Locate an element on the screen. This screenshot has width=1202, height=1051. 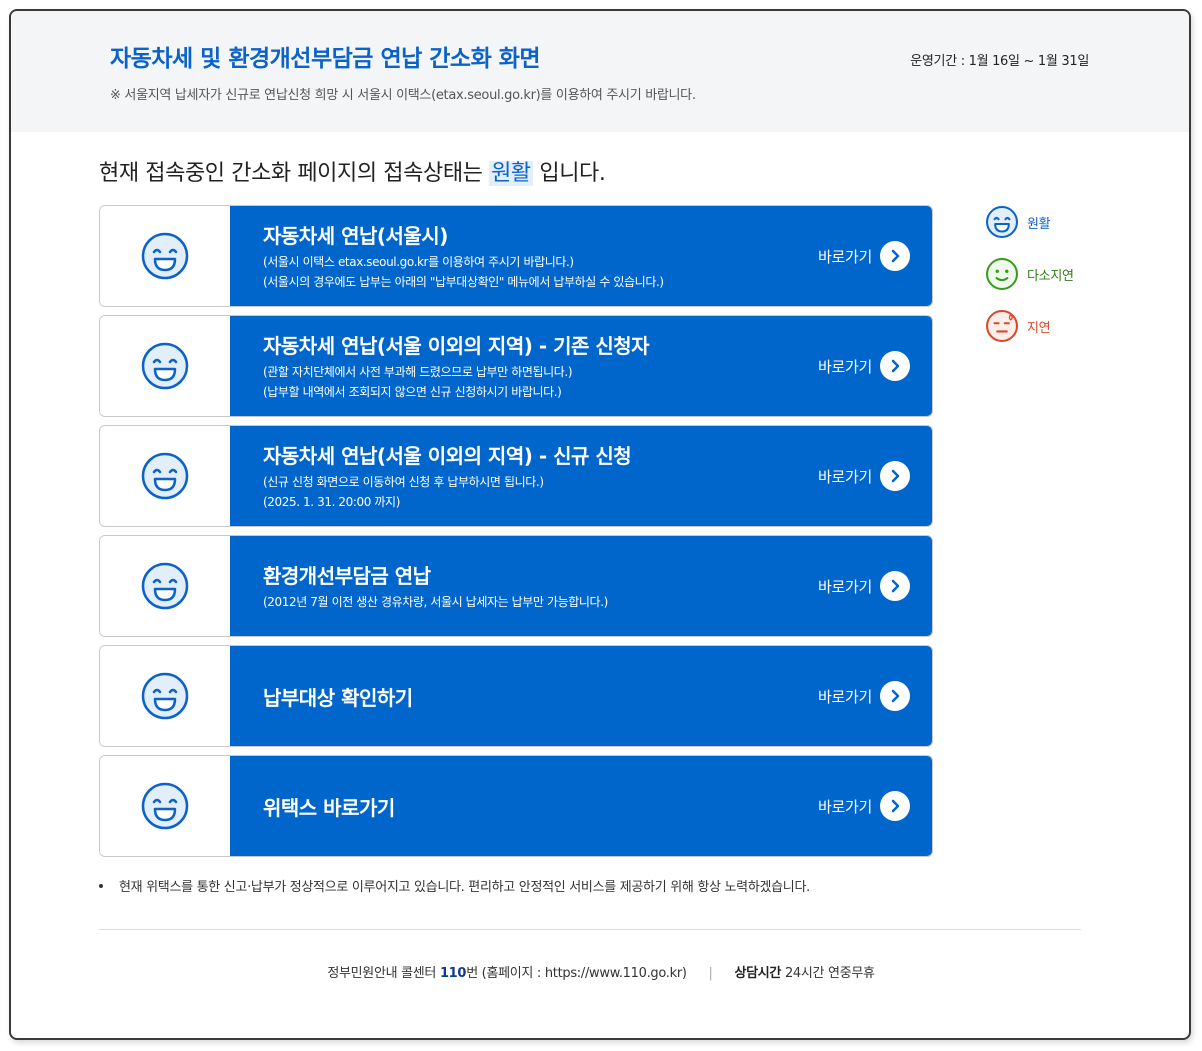
card-title: 자동차세 연납(서울 이외의 지역) - 기존 신청자 is located at coordinates (456, 346).